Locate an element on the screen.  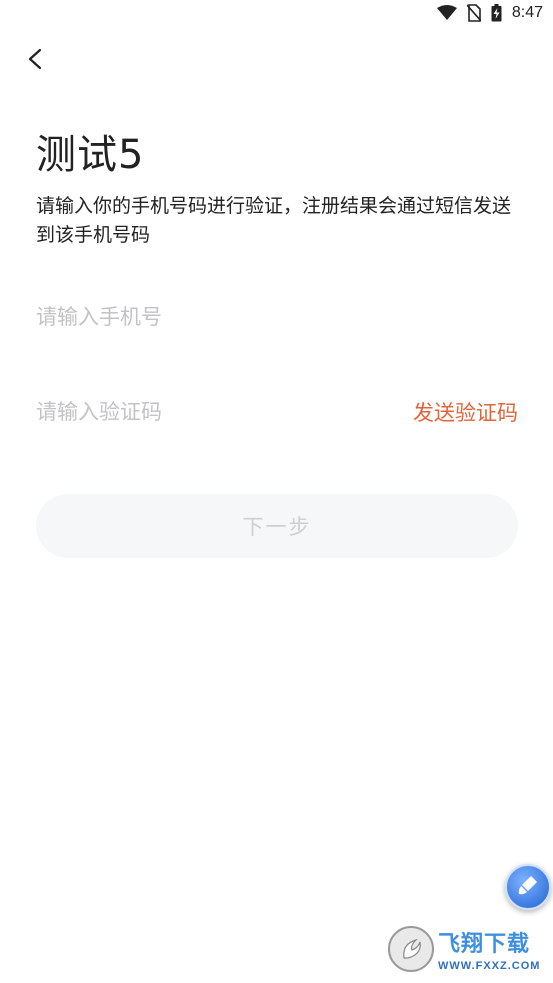
watermark-texts: 飞翔下载 WWW.FXXZ.COM is located at coordinates (489, 949).